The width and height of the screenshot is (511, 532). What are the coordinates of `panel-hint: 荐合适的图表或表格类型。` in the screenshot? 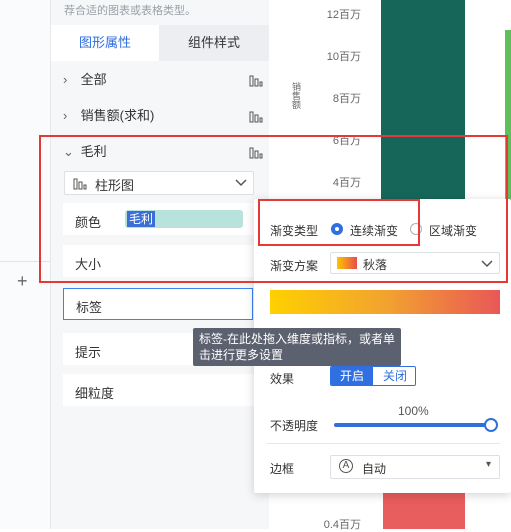 It's located at (130, 11).